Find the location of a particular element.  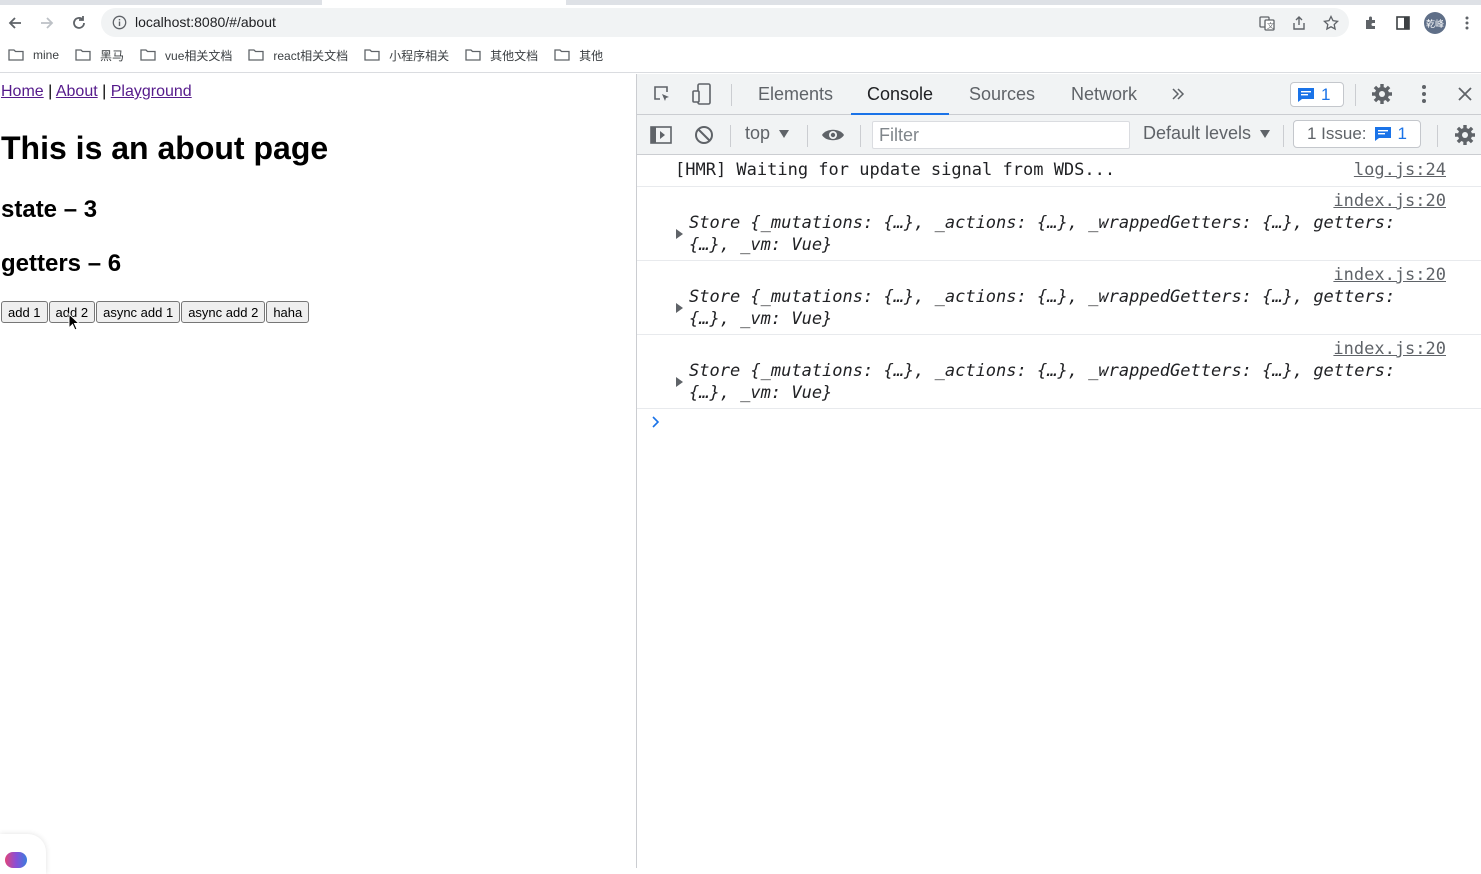

state-display: state – 3 is located at coordinates (49, 209).